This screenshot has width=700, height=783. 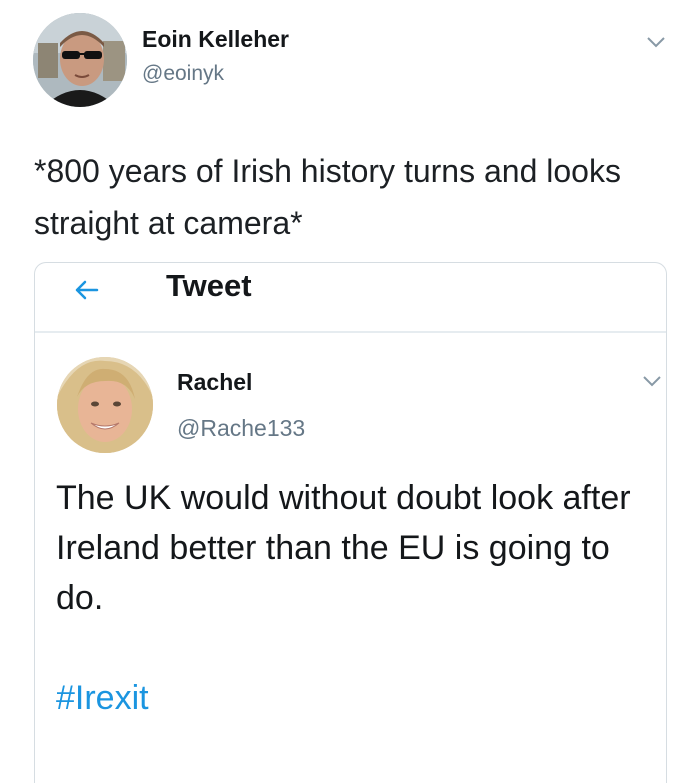 I want to click on author-handle: @eoinyk, so click(x=183, y=74).